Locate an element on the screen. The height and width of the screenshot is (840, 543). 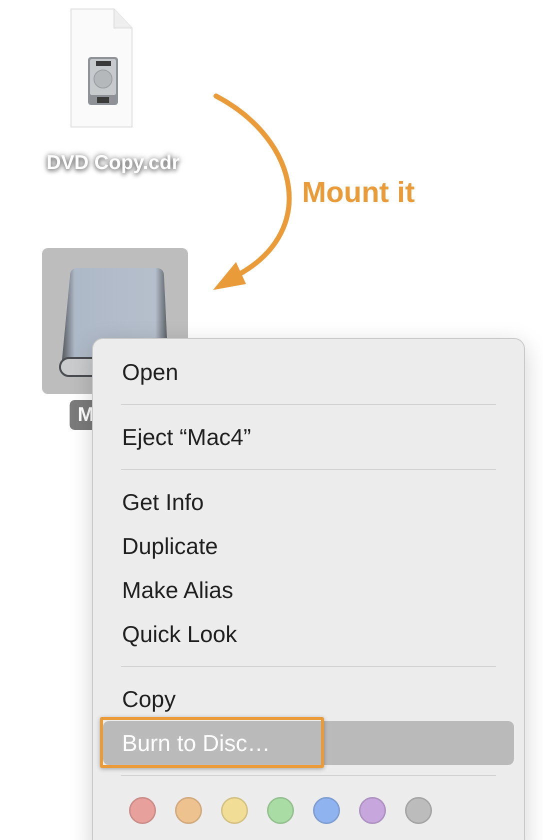
menu-item: Make Alias is located at coordinates (308, 590).